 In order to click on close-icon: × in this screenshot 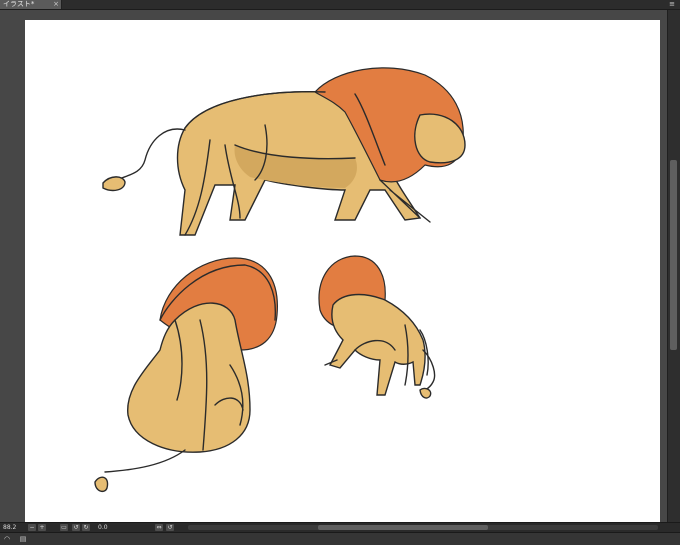, I will do `click(56, 4)`.